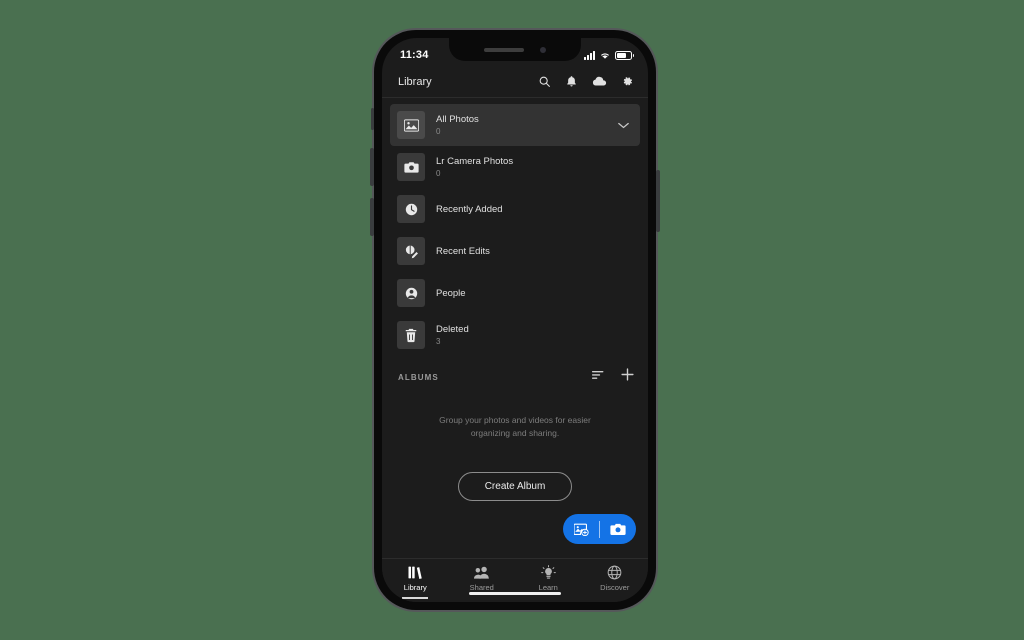 The width and height of the screenshot is (1024, 640). Describe the element at coordinates (515, 251) in the screenshot. I see `library-row-recent-edits: Recent Edits` at that location.